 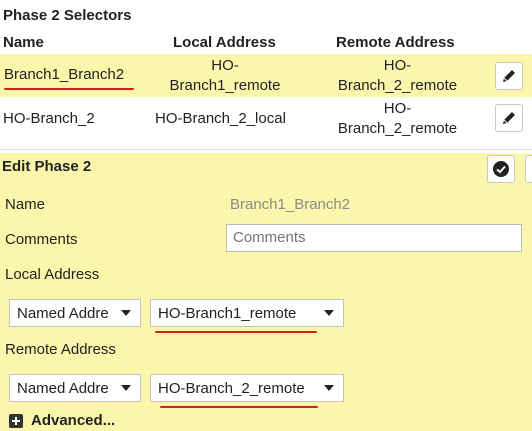 I want to click on local-address-type-select: Named Addre, so click(x=75, y=313).